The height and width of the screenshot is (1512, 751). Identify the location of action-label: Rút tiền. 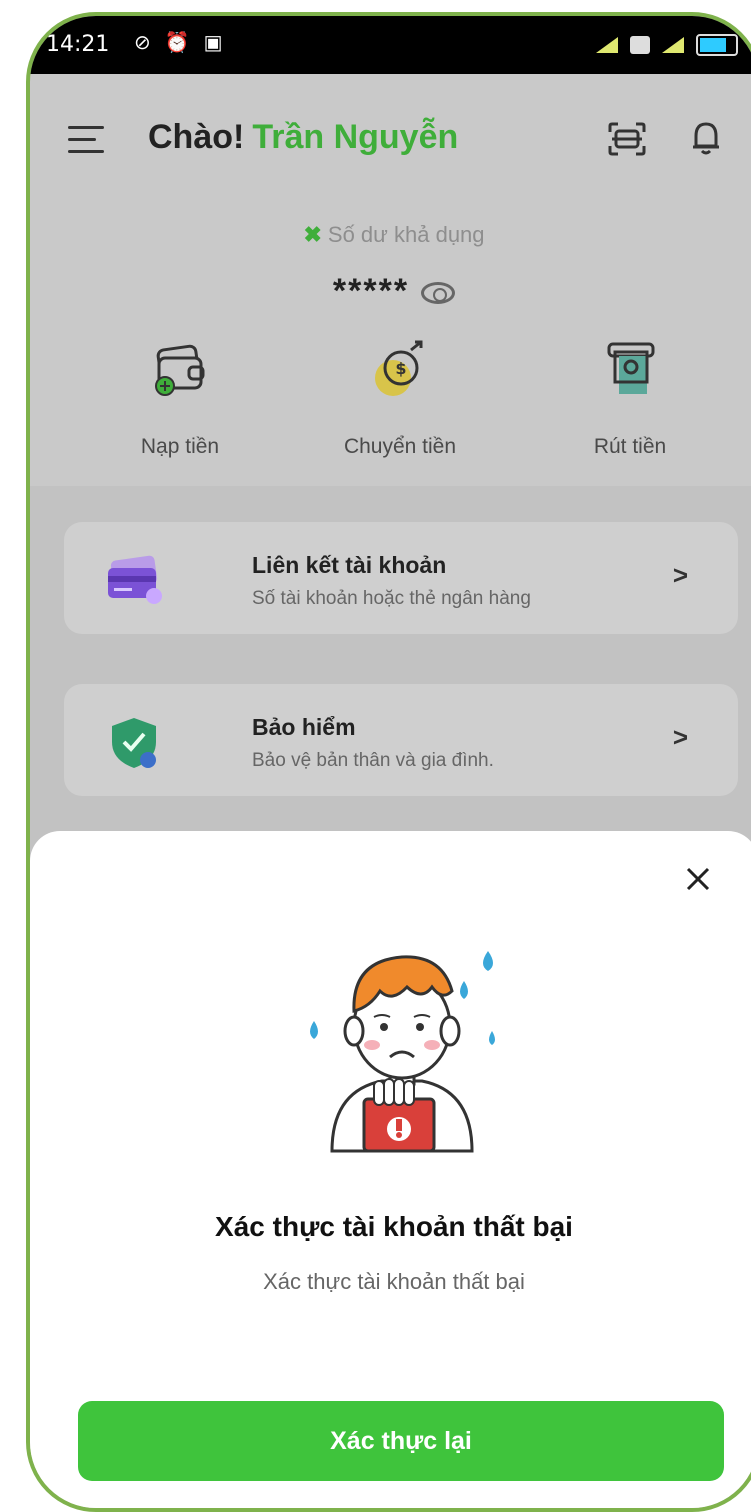
(630, 446).